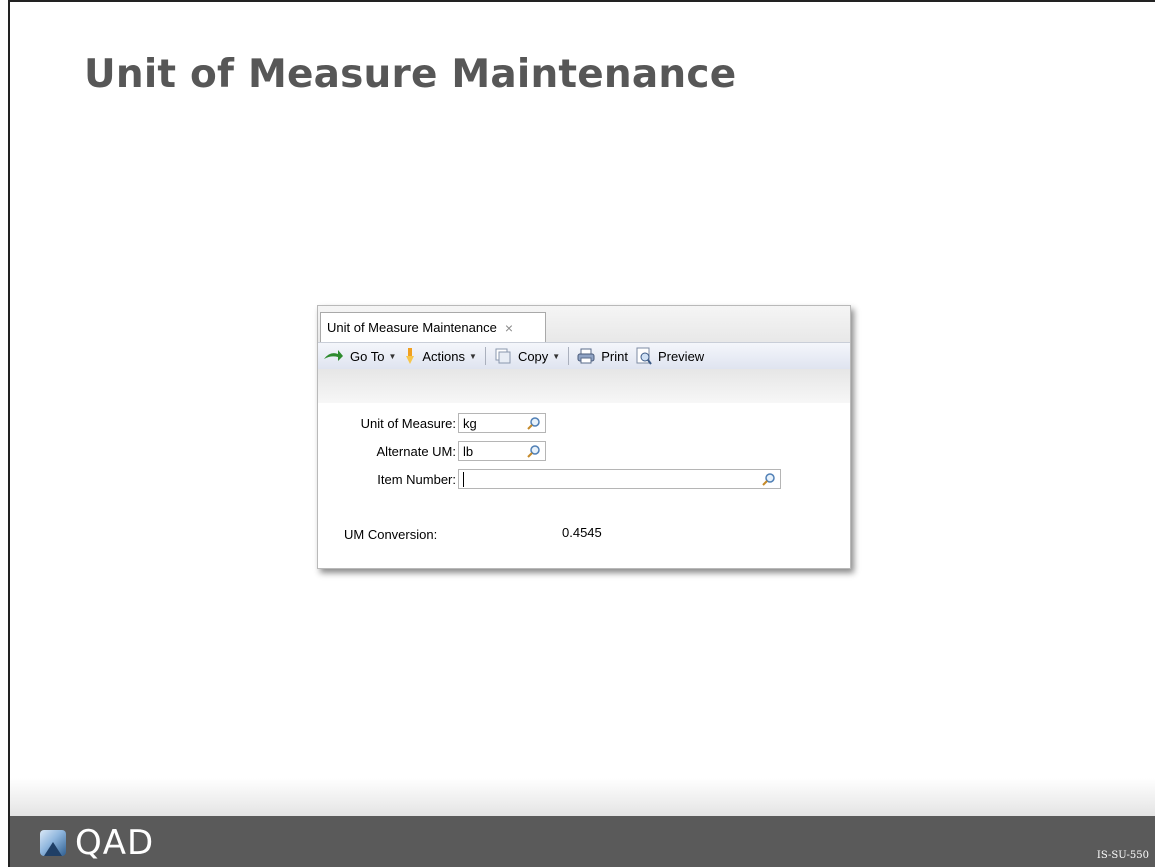  What do you see at coordinates (470, 423) in the screenshot?
I see `uom-value: kg` at bounding box center [470, 423].